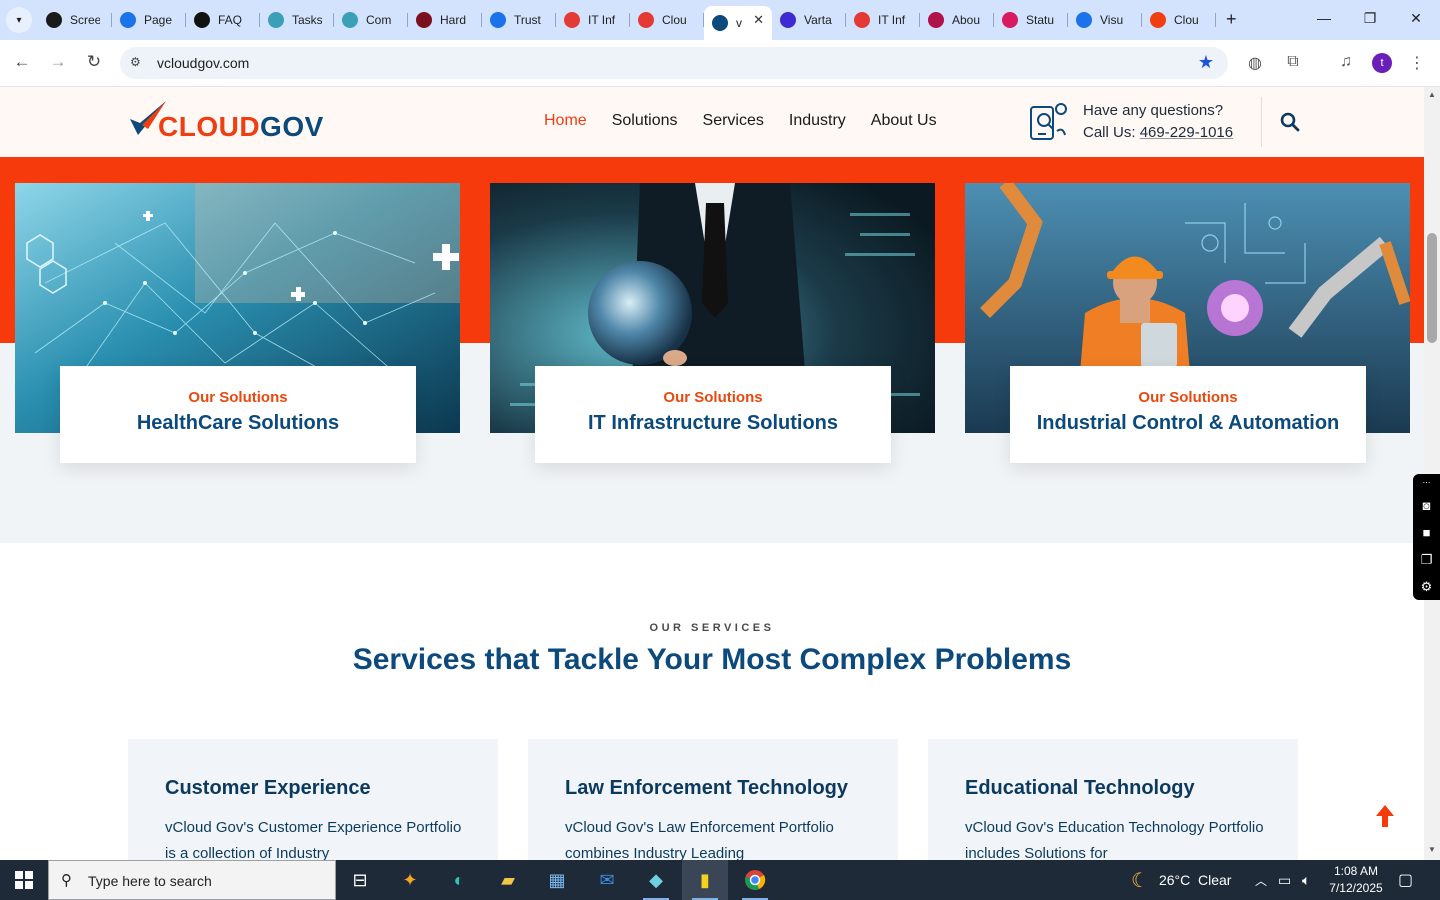  Describe the element at coordinates (1405, 880) in the screenshot. I see `notification-center-icon: ▢` at that location.